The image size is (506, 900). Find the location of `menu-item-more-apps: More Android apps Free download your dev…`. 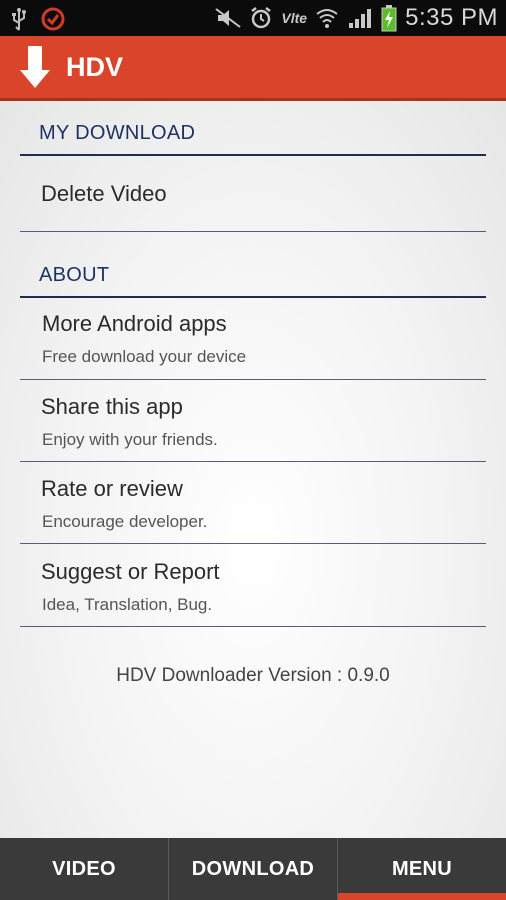

menu-item-more-apps: More Android apps Free download your dev… is located at coordinates (253, 339).